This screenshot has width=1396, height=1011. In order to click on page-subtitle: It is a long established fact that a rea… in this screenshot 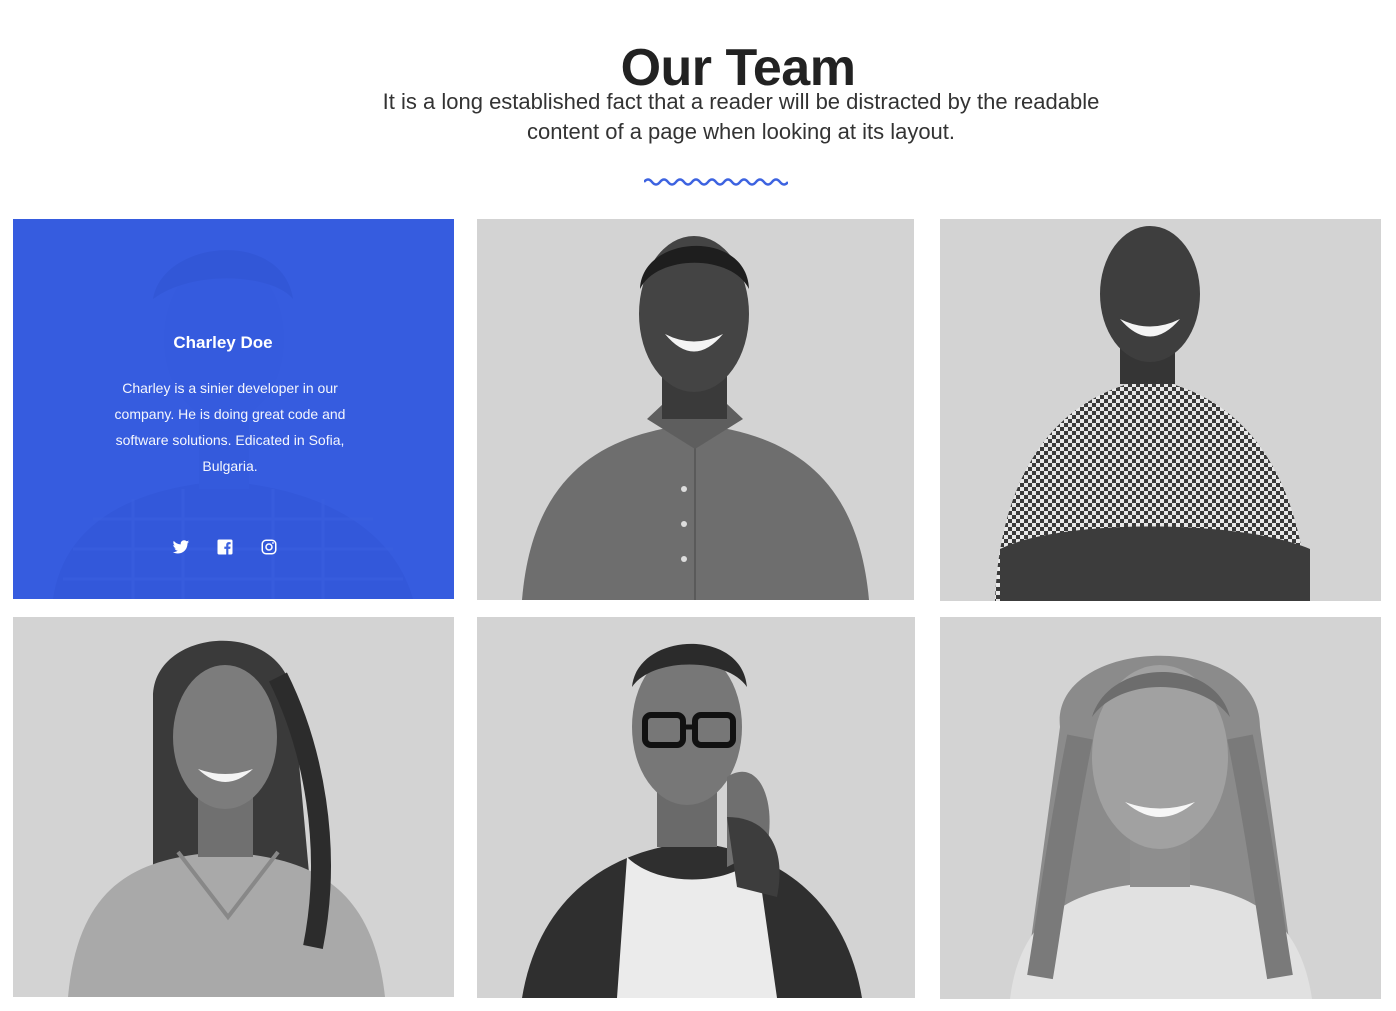, I will do `click(741, 116)`.